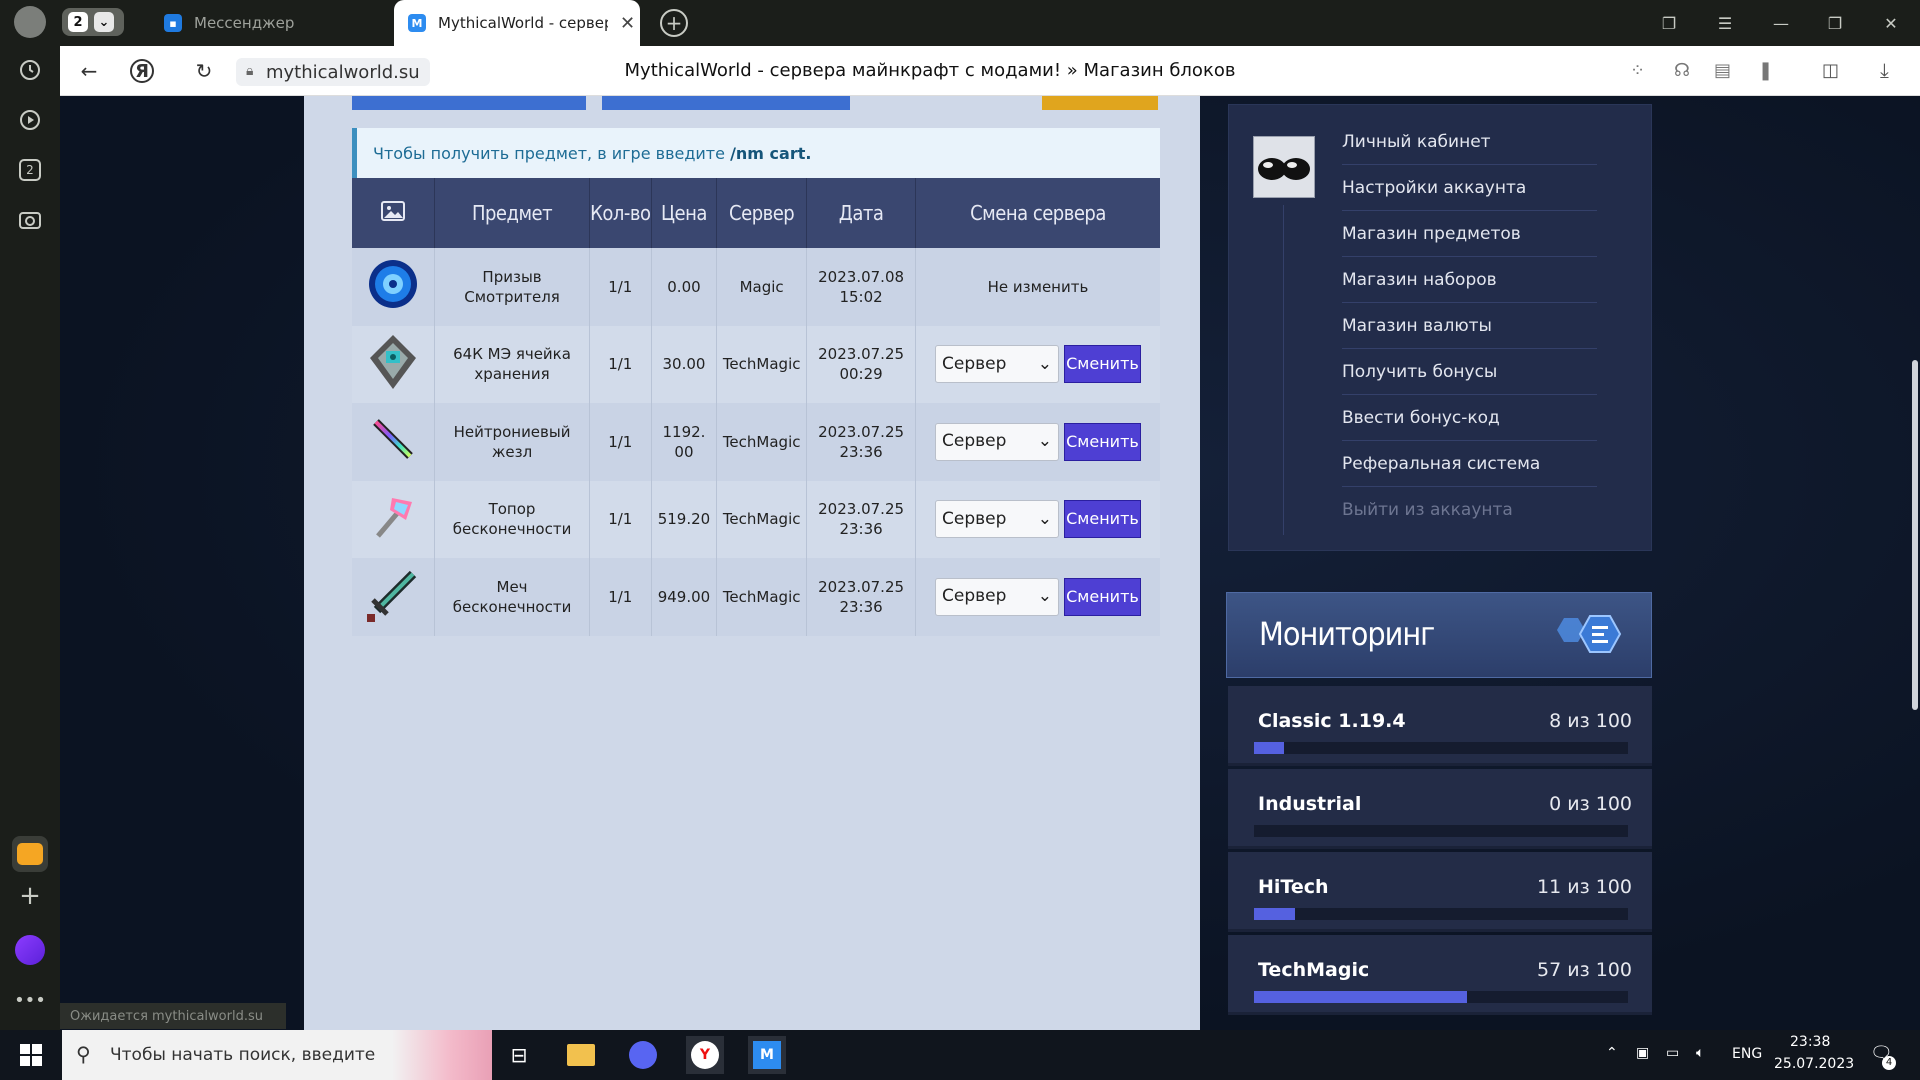  What do you see at coordinates (244, 23) in the screenshot?
I see `tab-label: Мессенджер` at bounding box center [244, 23].